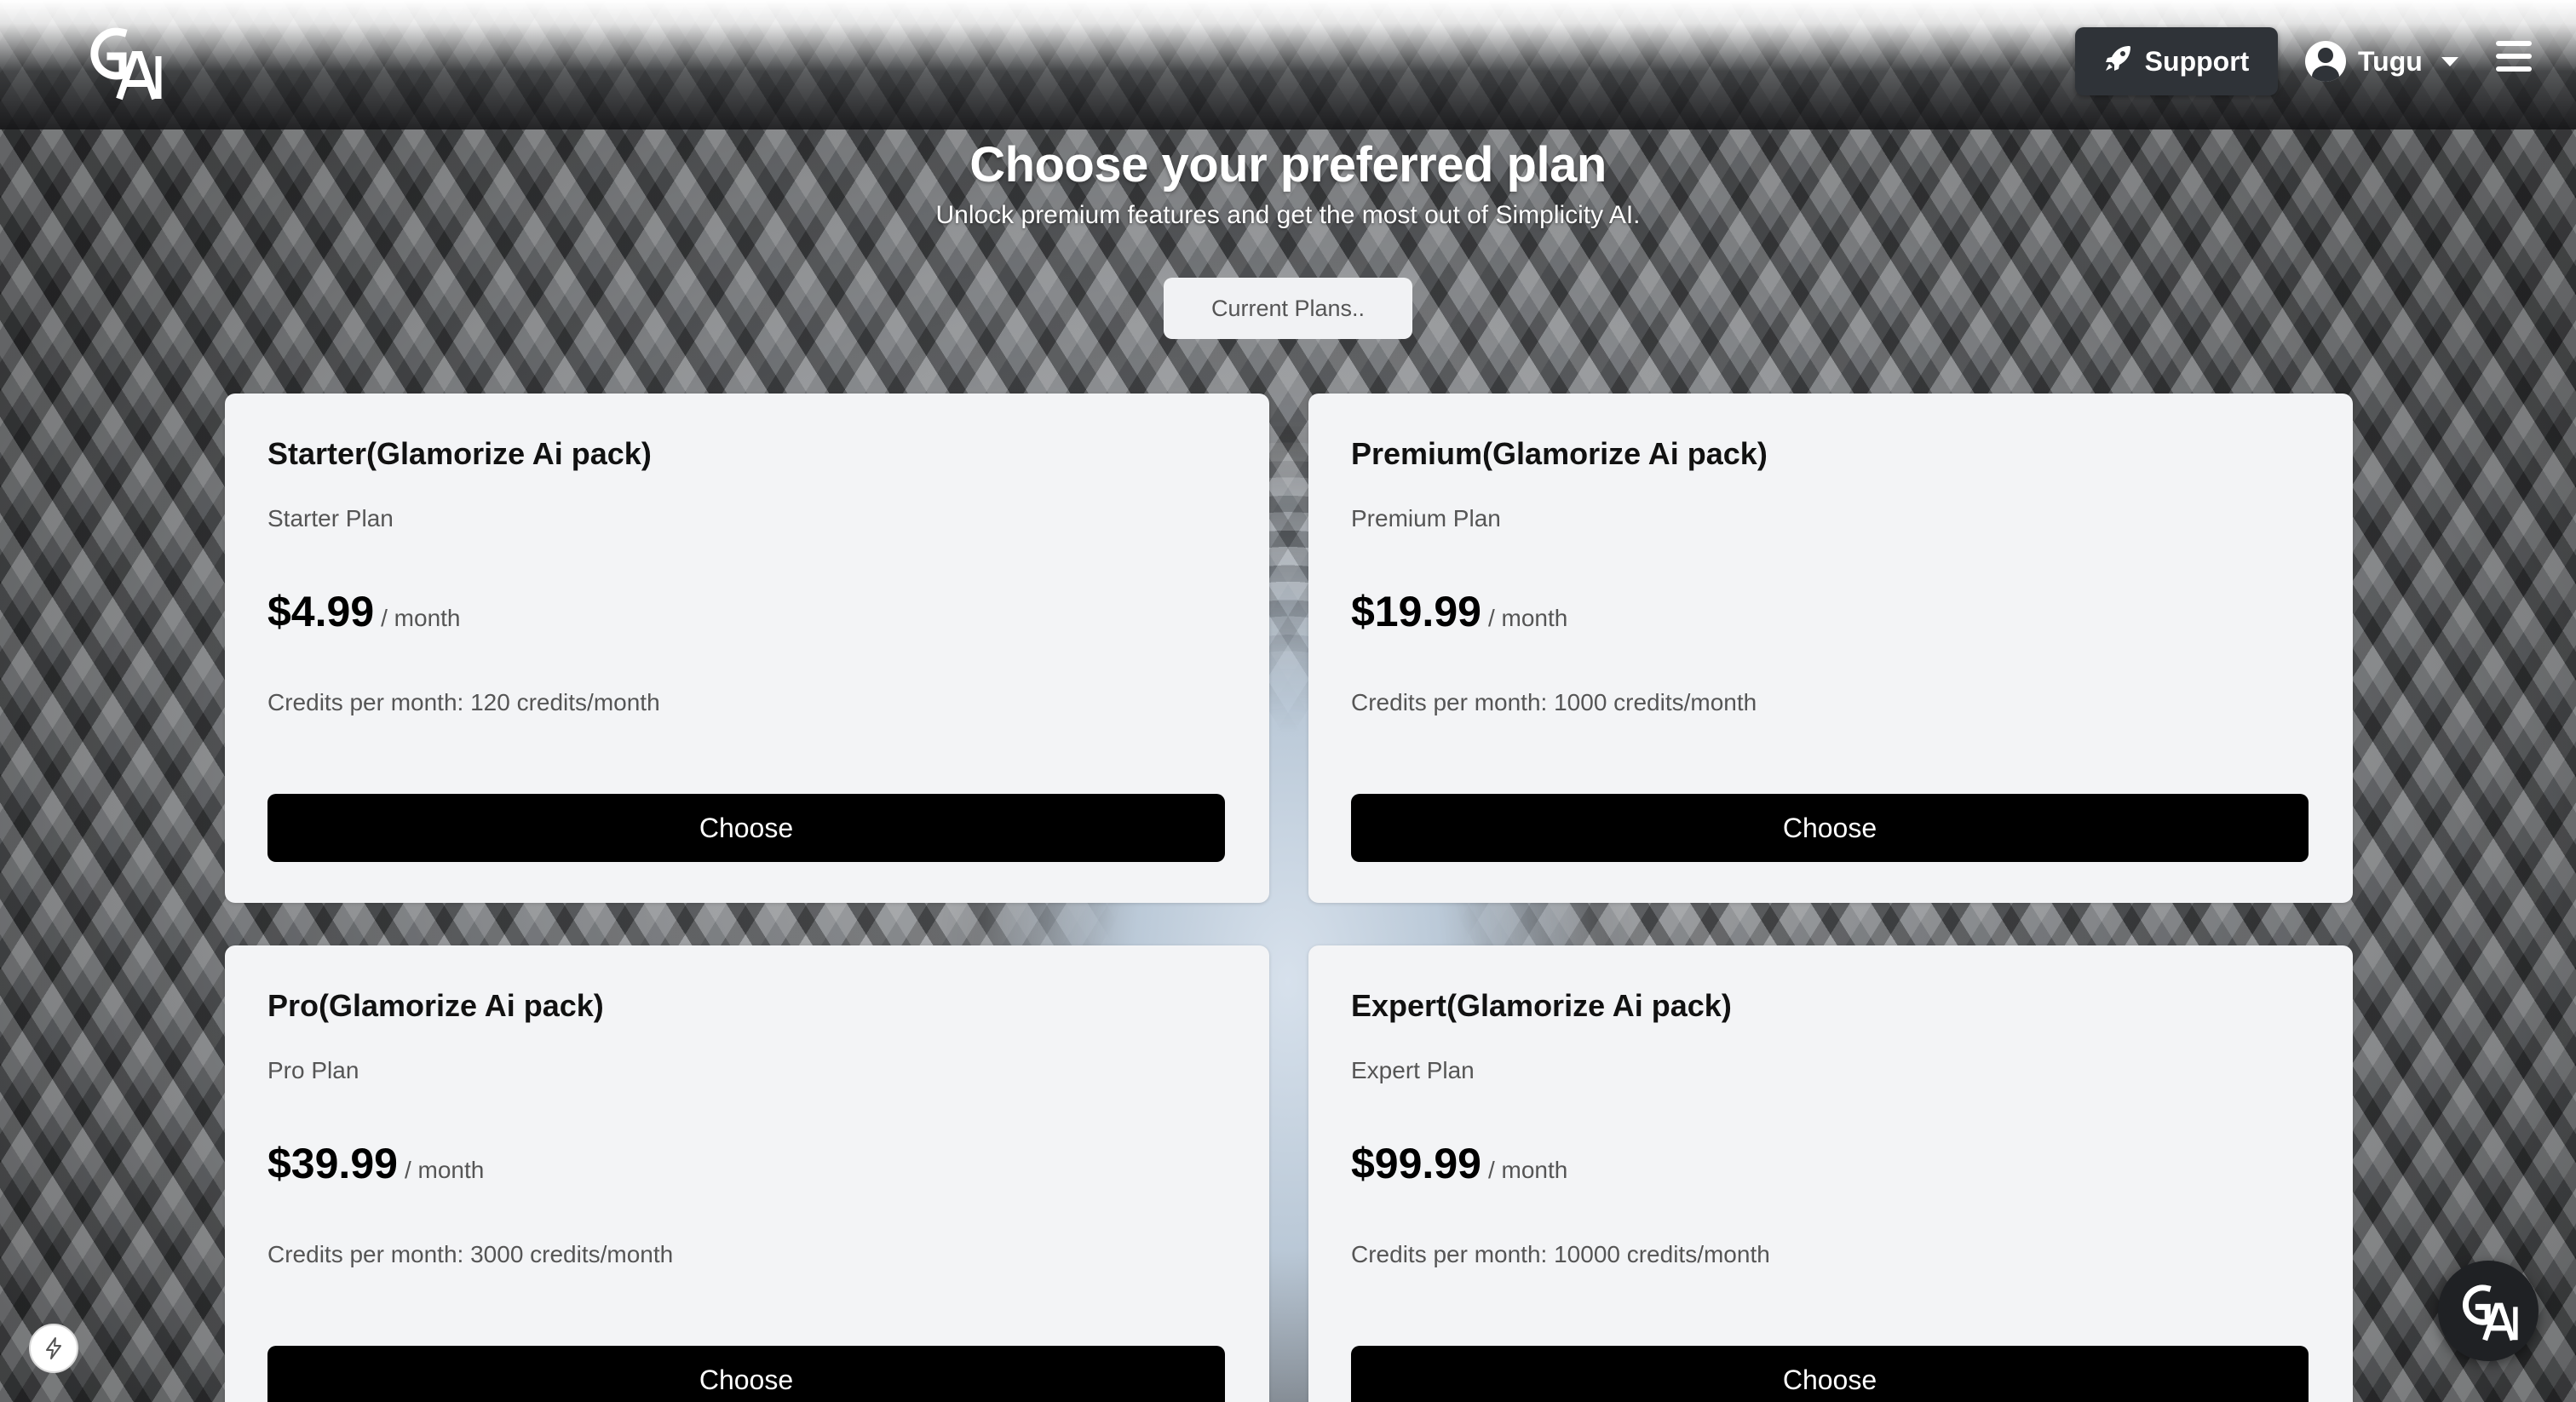 The height and width of the screenshot is (1402, 2576). I want to click on plan-title: Pro(Glamorize Ai pack), so click(436, 1005).